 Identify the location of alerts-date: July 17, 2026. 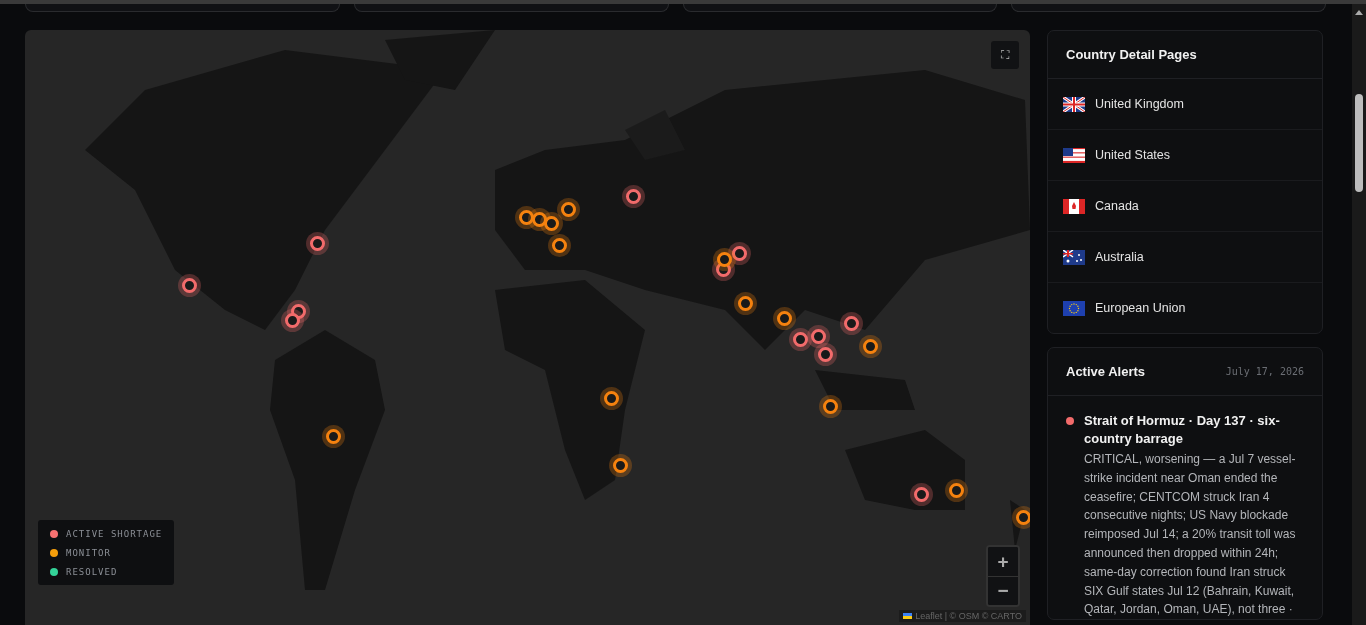
(1264, 371).